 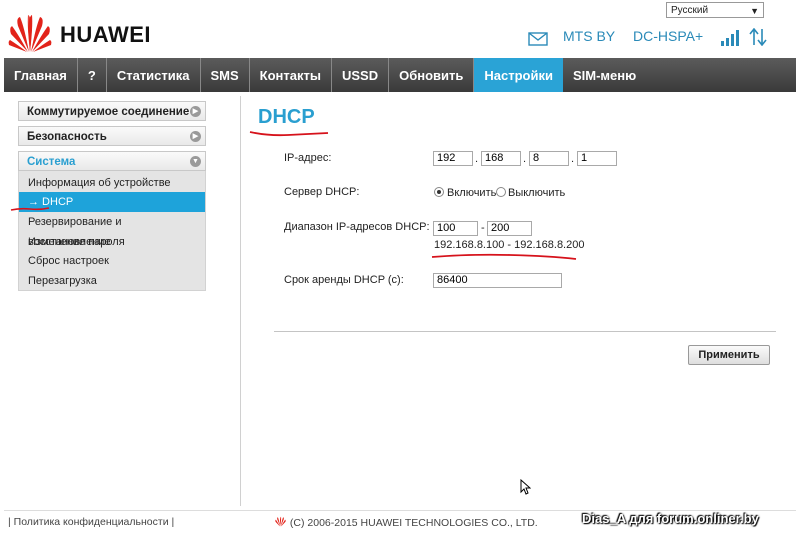 I want to click on ip-octet-4-input, so click(x=597, y=158).